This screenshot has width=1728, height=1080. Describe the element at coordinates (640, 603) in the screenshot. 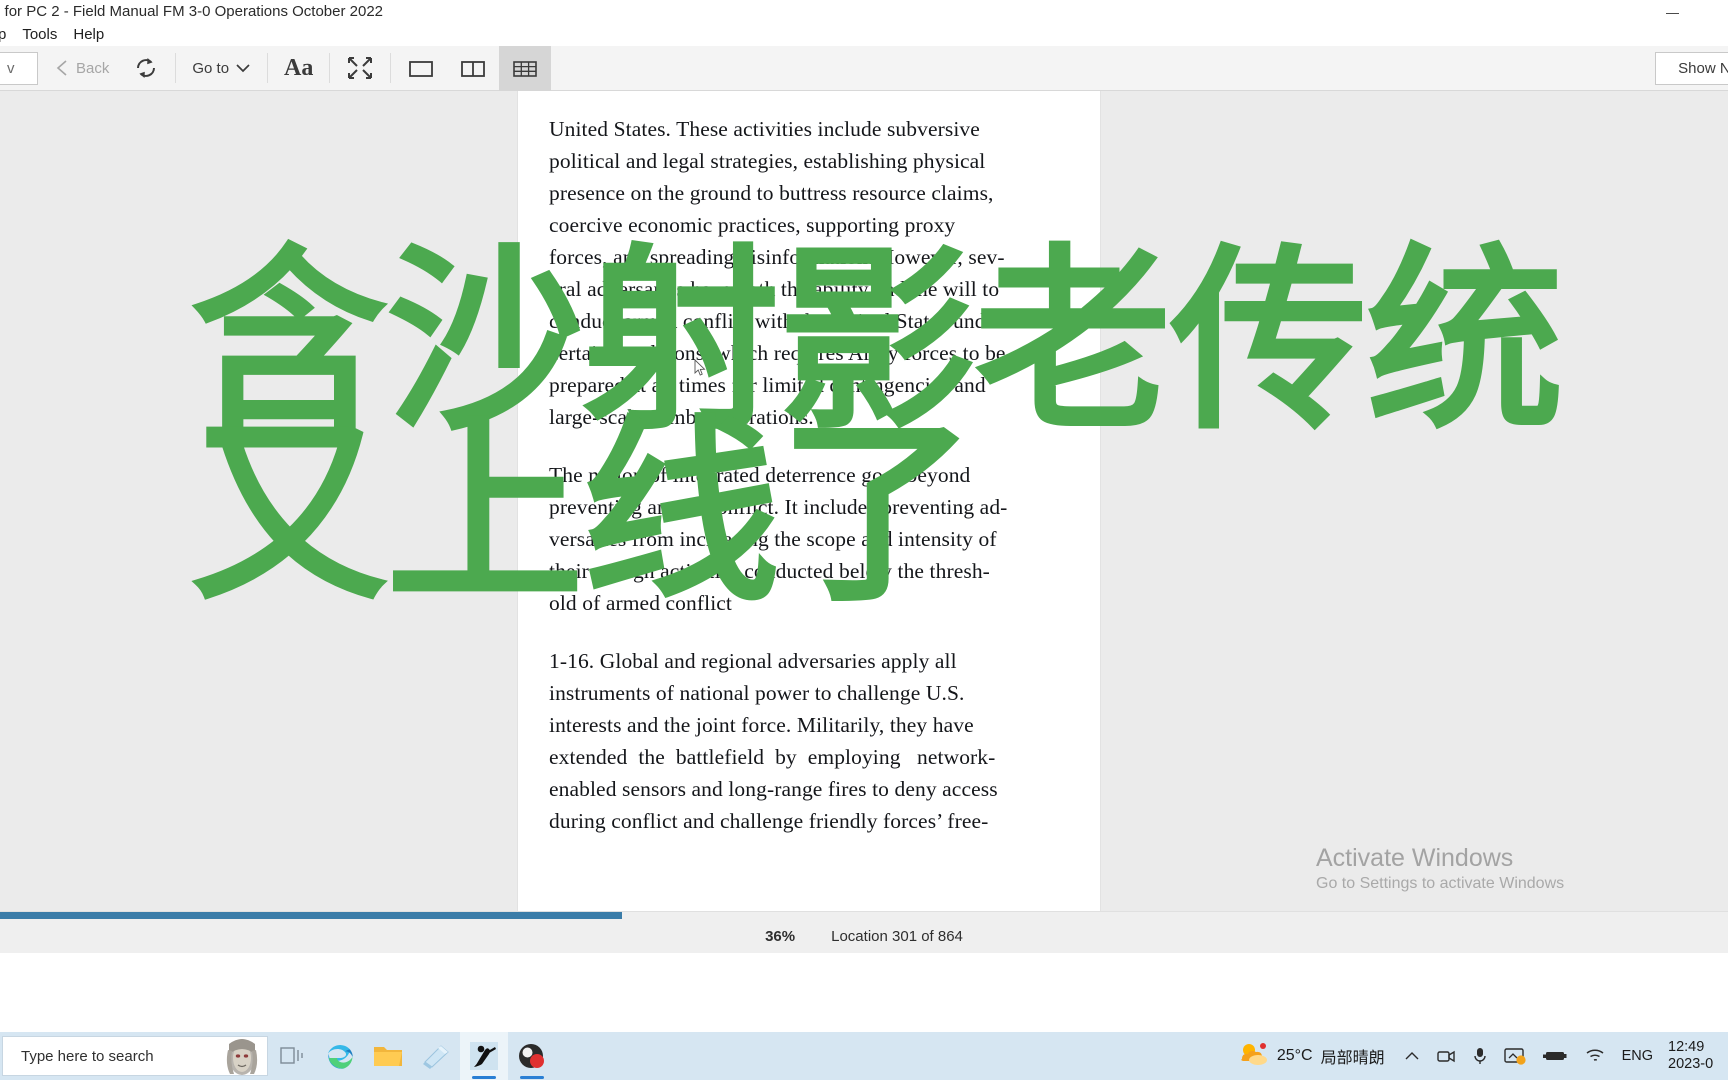

I see `text-line: old of armed conflict` at that location.